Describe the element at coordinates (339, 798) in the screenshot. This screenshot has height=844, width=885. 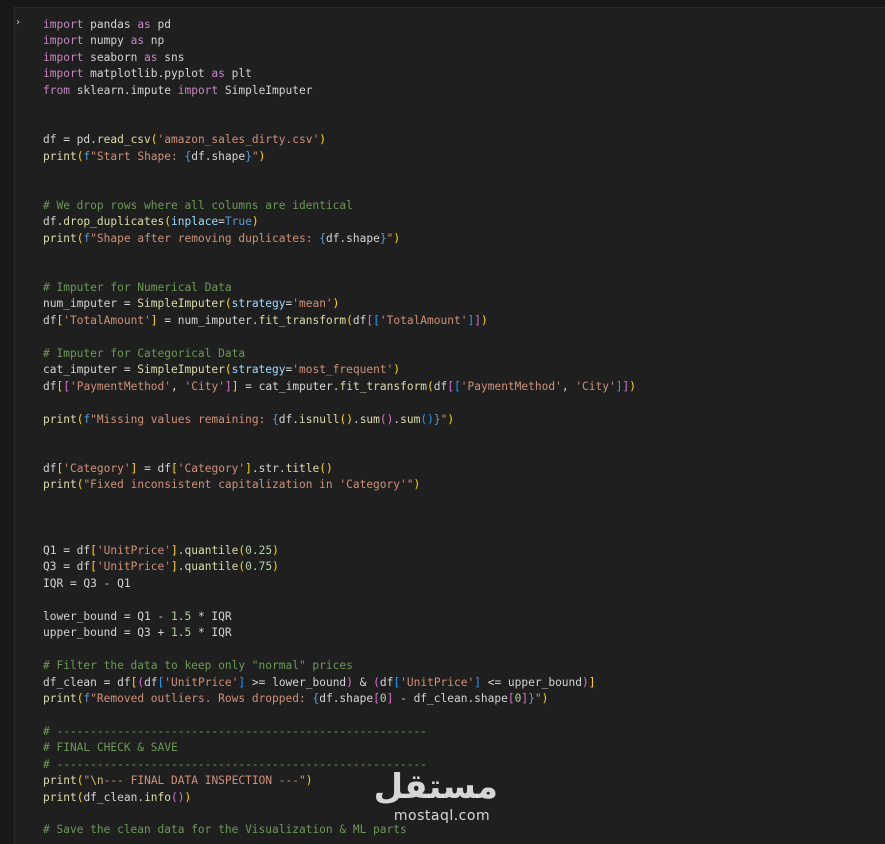
I see `code-line: print(df_clean.info())` at that location.